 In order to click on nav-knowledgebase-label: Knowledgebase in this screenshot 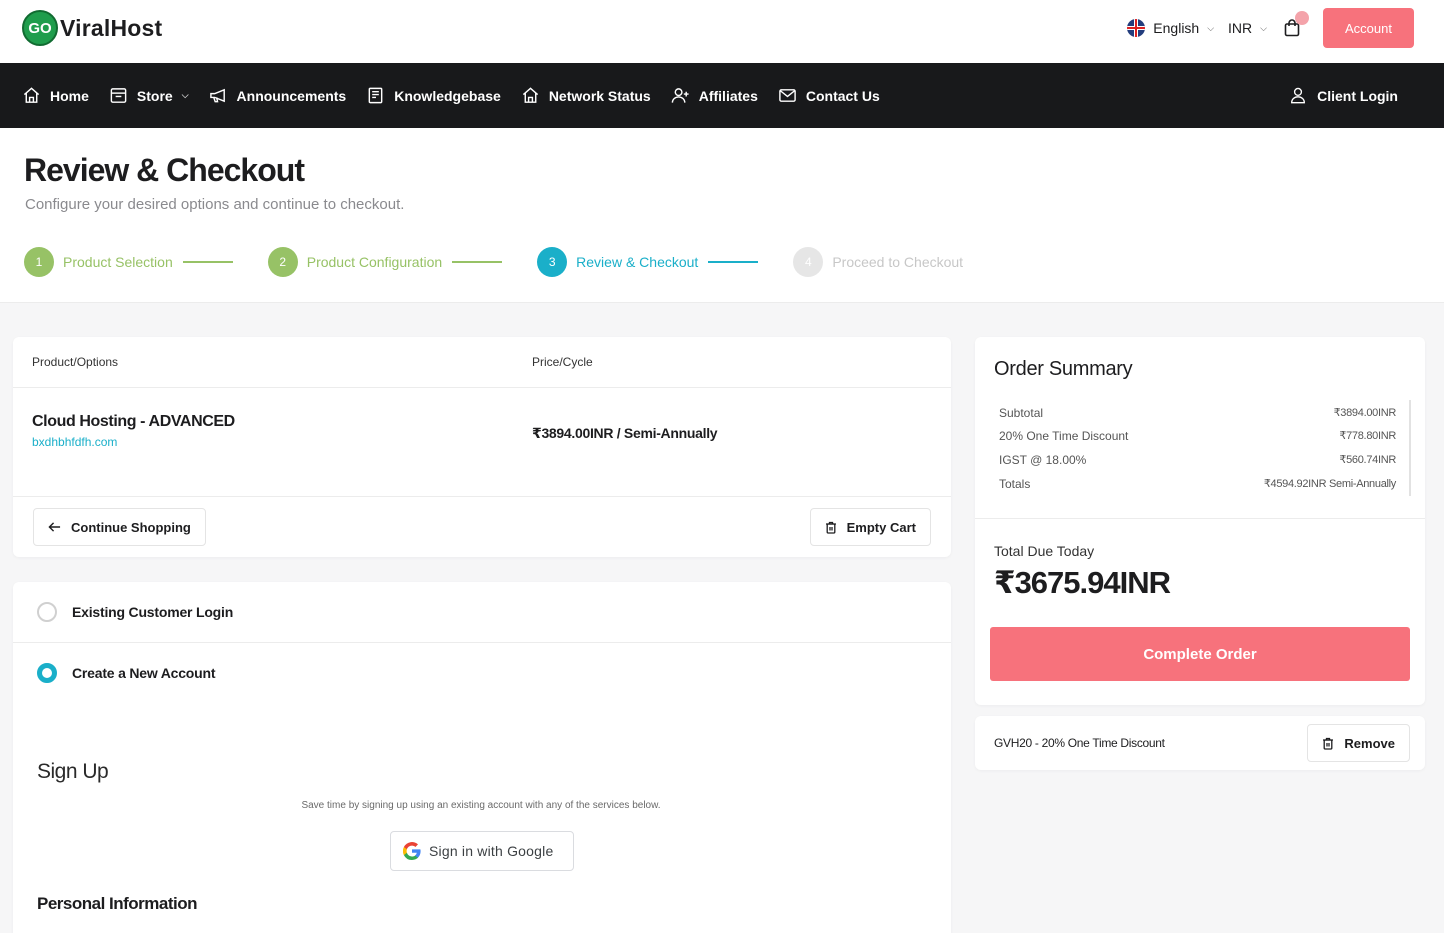, I will do `click(447, 95)`.